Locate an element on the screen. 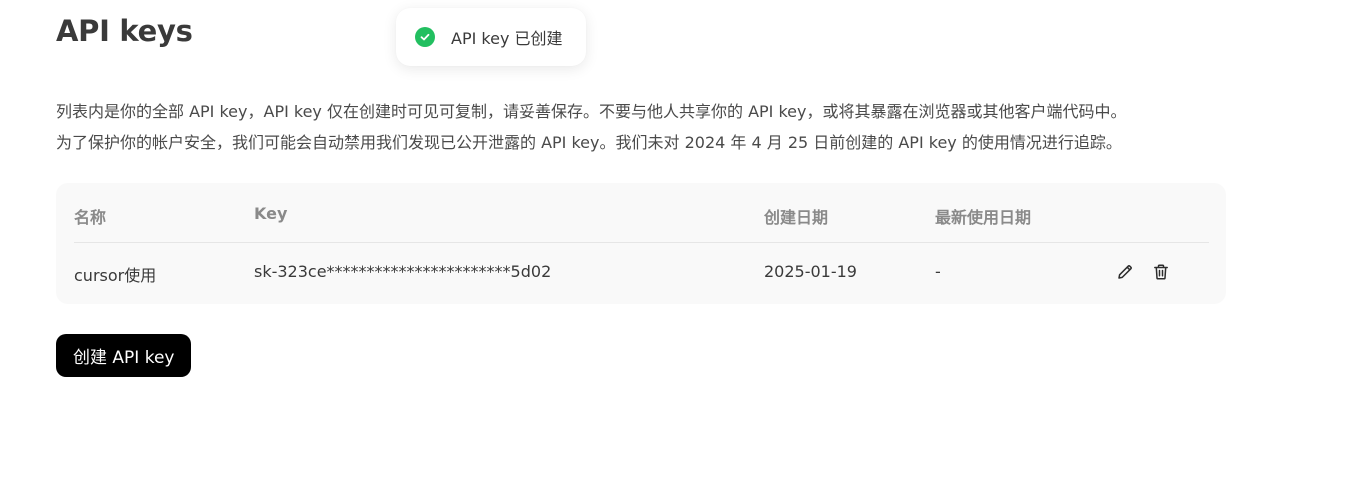 The image size is (1346, 478). check-circle-icon is located at coordinates (425, 37).